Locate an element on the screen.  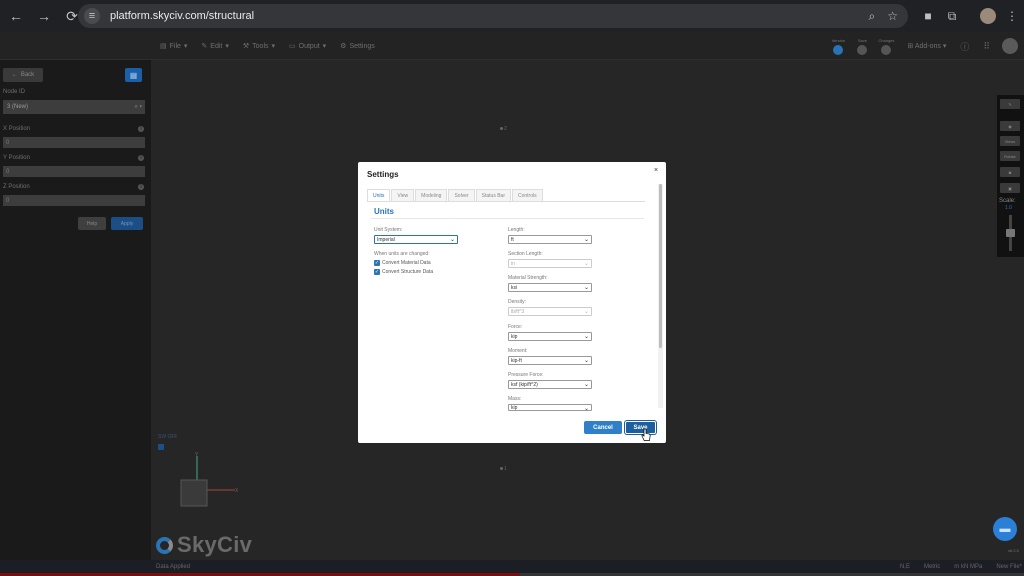
back-label: Back is located at coordinates (27, 75).